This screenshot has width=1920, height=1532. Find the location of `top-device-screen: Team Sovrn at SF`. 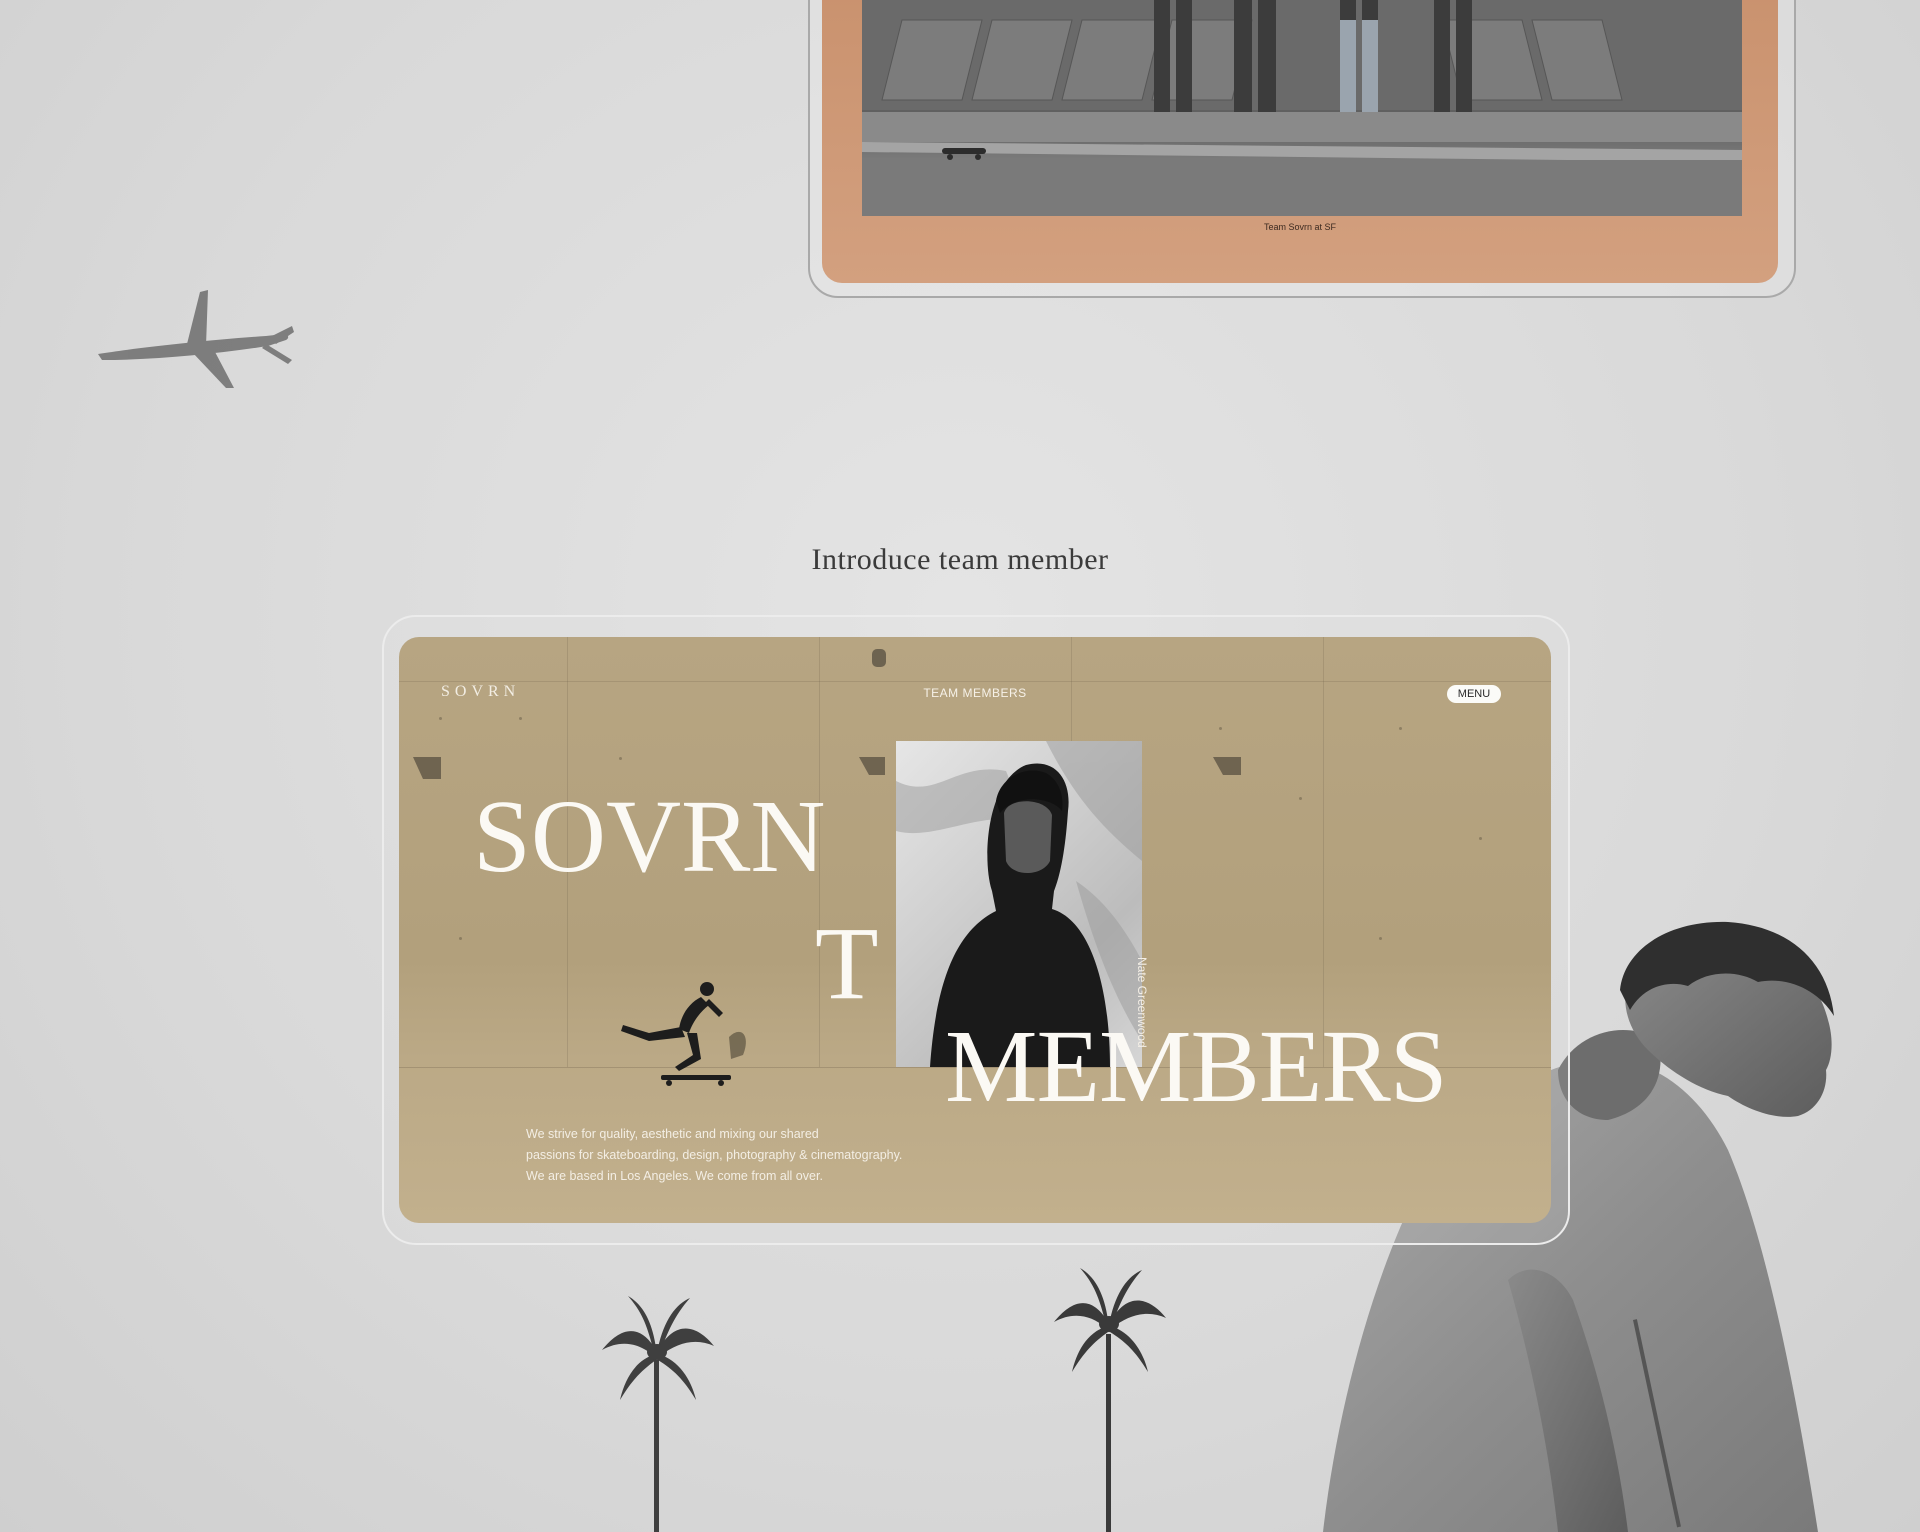

top-device-screen: Team Sovrn at SF is located at coordinates (1300, 141).